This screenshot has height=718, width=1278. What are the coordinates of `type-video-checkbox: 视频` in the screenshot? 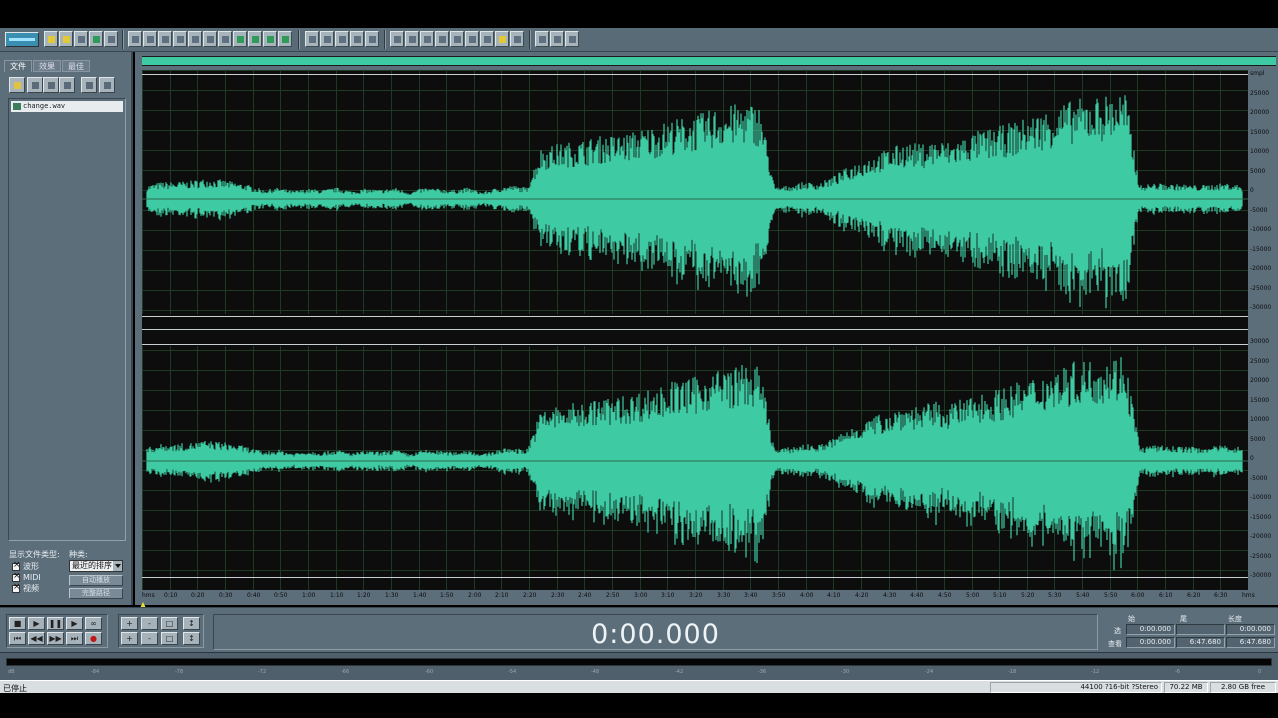 It's located at (25, 588).